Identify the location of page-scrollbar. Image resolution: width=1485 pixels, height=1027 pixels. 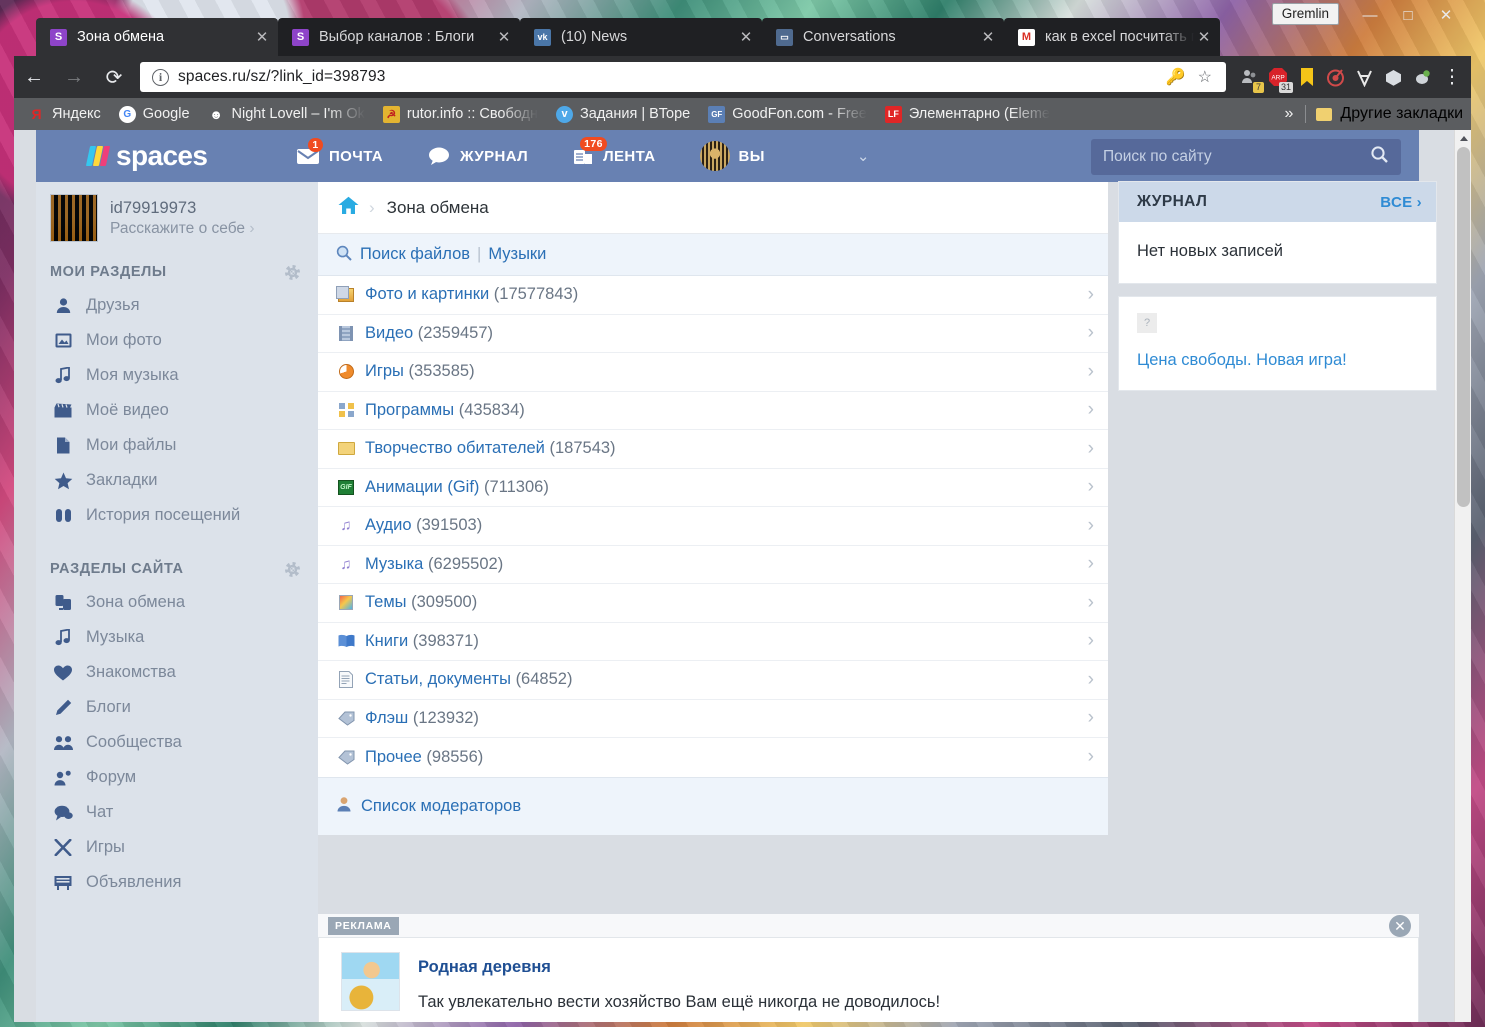
(1462, 576).